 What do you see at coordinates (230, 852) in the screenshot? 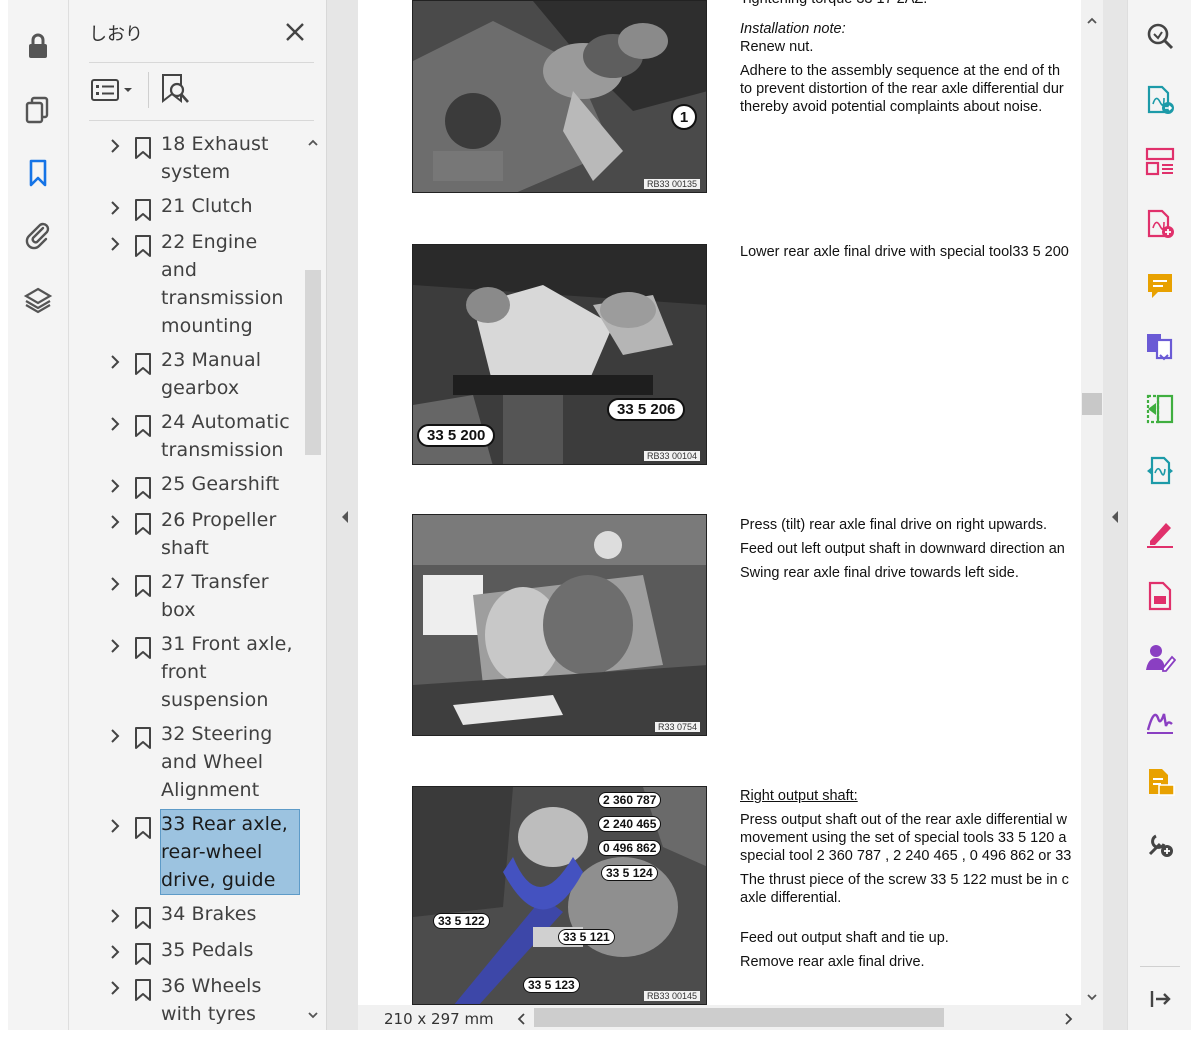
I see `bookmark-label: 33 Rear axle, rear-wheel drive, guide` at bounding box center [230, 852].